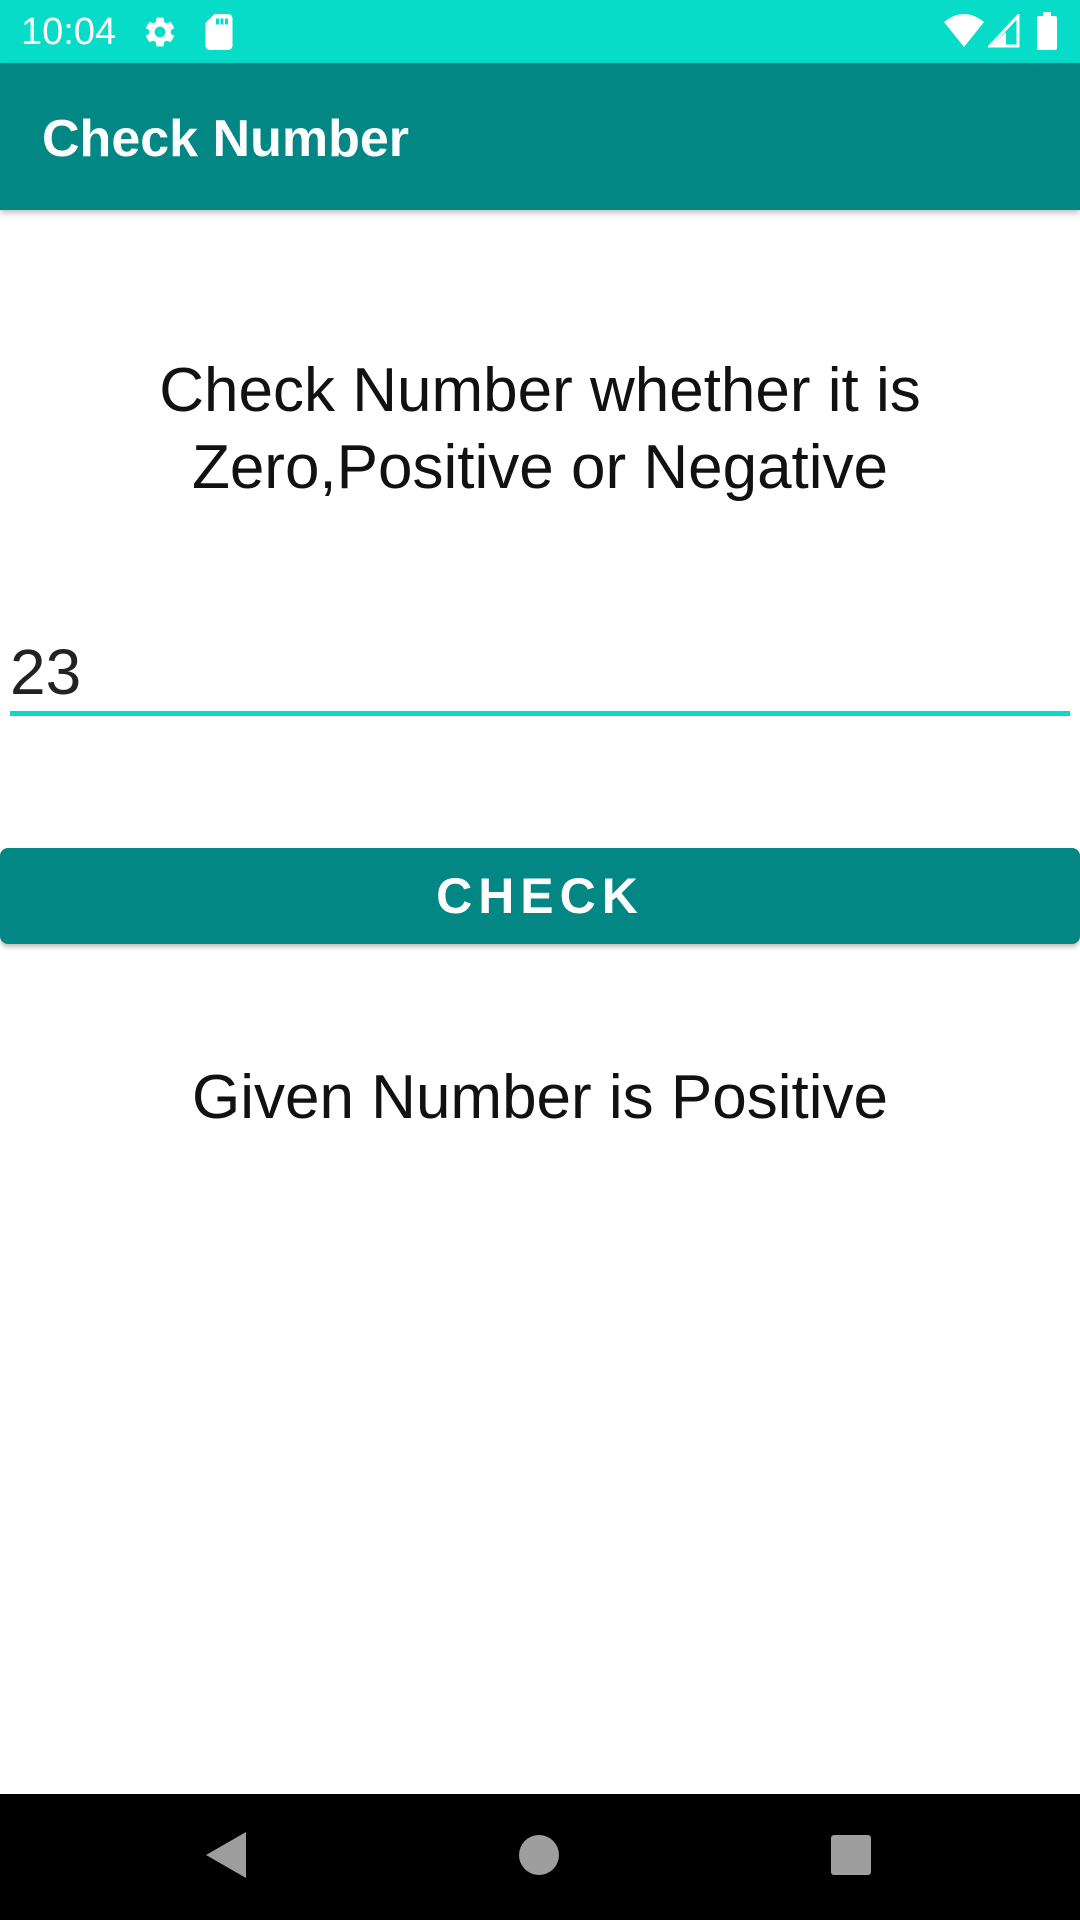  Describe the element at coordinates (540, 1097) in the screenshot. I see `result-text: Given Number is Positive` at that location.